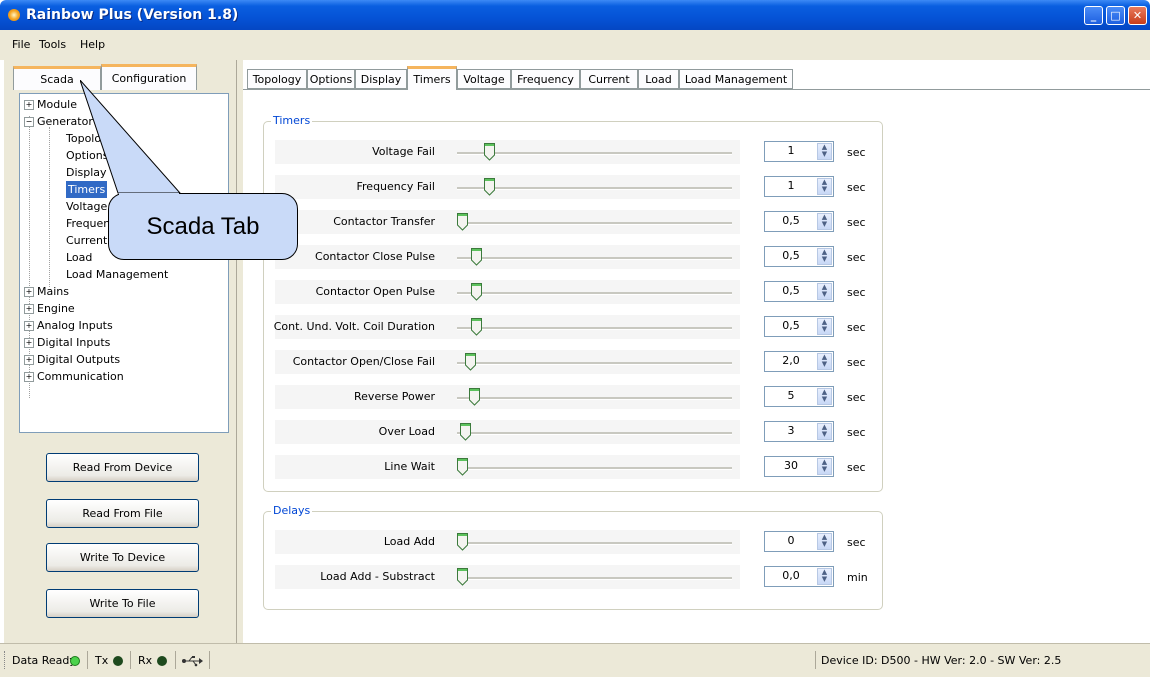  I want to click on tab-load-management: Load Management, so click(736, 79).